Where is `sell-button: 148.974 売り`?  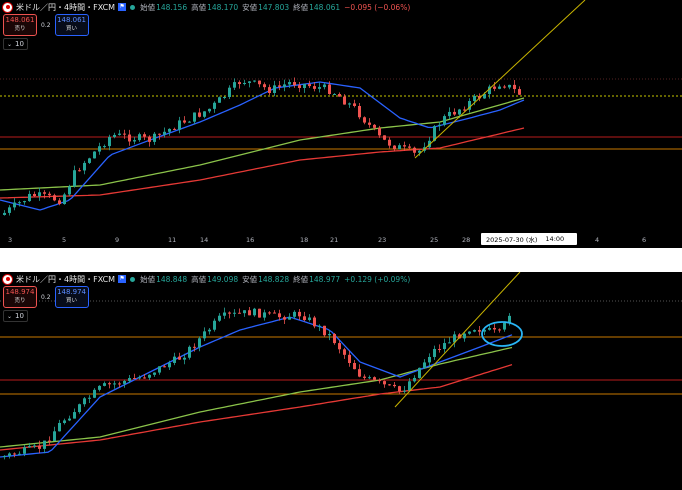 sell-button: 148.974 売り is located at coordinates (20, 297).